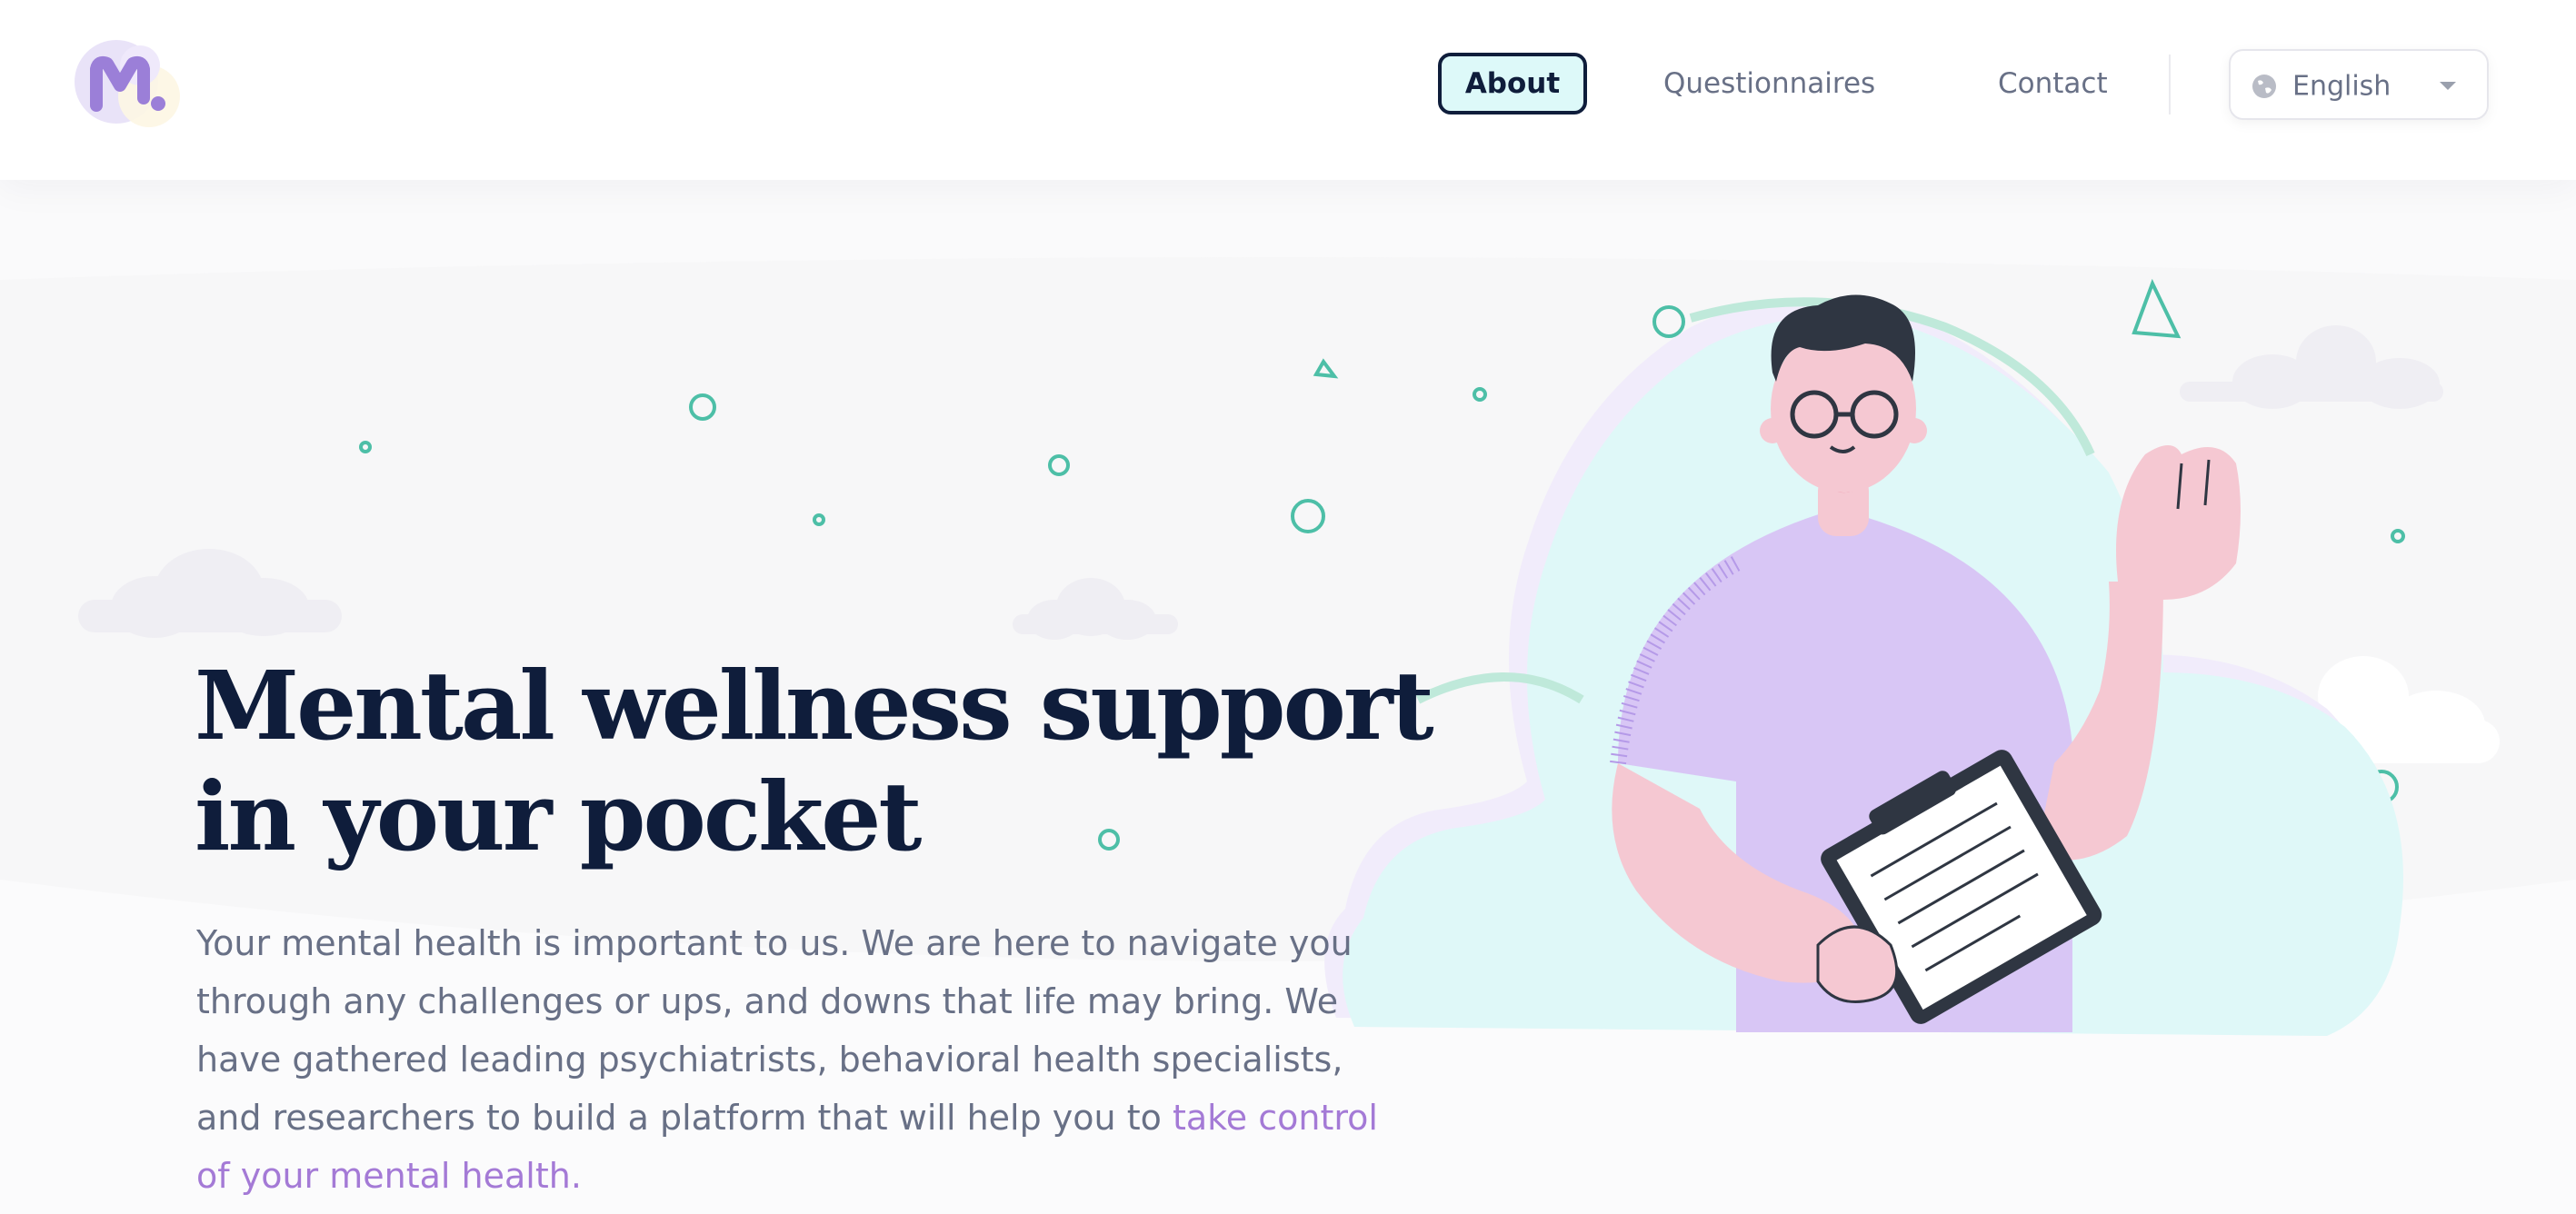 This screenshot has height=1214, width=2576. What do you see at coordinates (2448, 86) in the screenshot?
I see `caret-down-icon` at bounding box center [2448, 86].